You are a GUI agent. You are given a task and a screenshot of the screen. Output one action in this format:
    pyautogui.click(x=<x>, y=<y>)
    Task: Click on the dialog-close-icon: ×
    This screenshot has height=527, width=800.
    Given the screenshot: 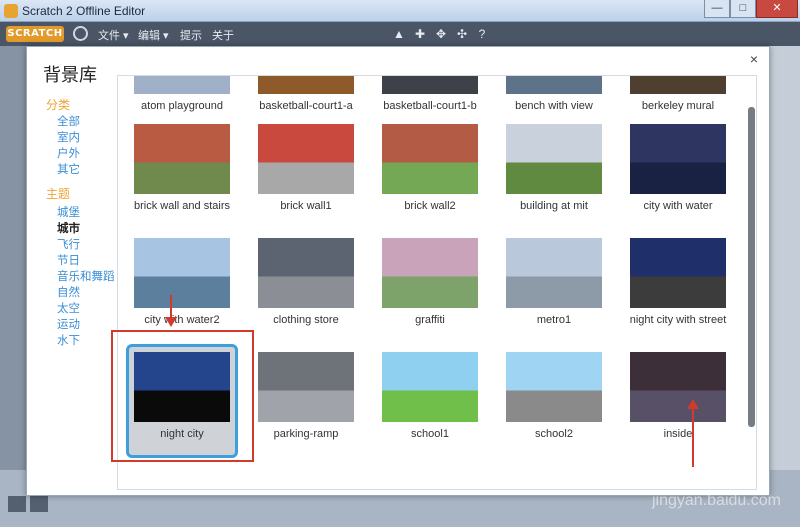 What is the action you would take?
    pyautogui.click(x=754, y=59)
    